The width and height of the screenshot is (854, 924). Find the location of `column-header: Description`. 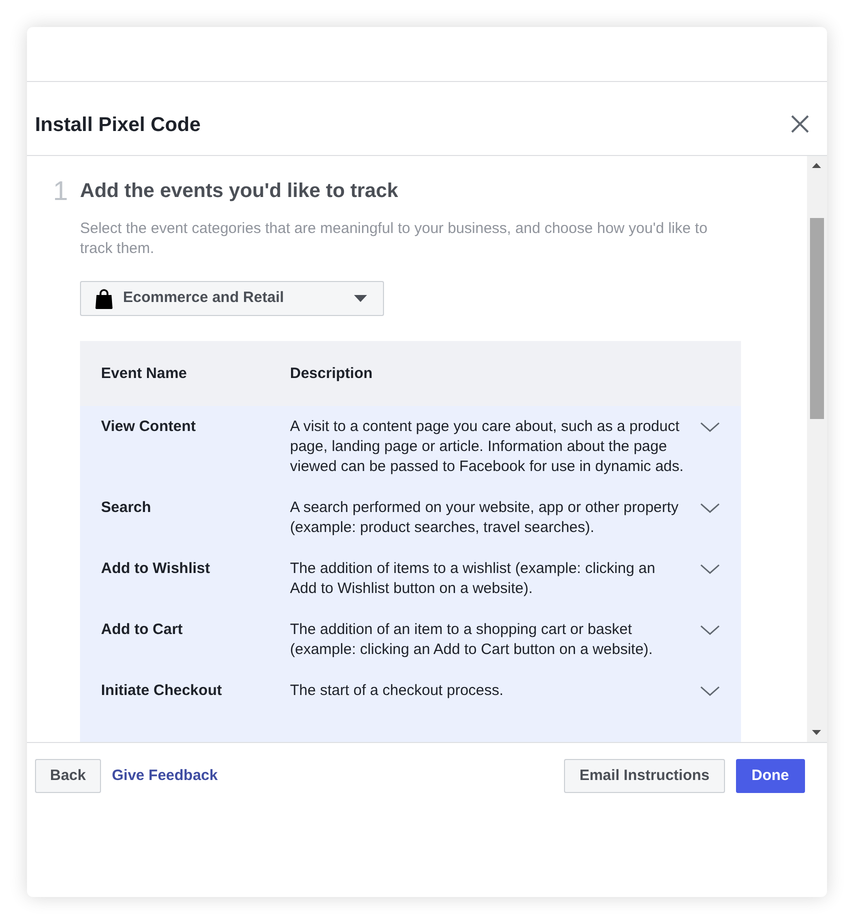

column-header: Description is located at coordinates (332, 374).